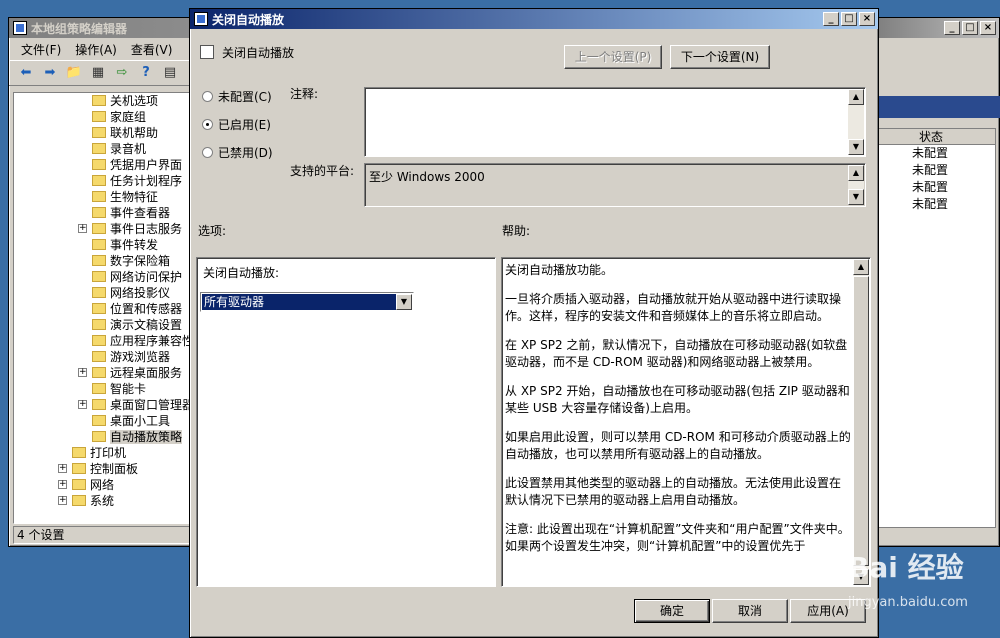 The width and height of the screenshot is (1000, 638). What do you see at coordinates (937, 328) in the screenshot?
I see `settings-list: 状态 未配置 未配置 未配置 未配置` at bounding box center [937, 328].